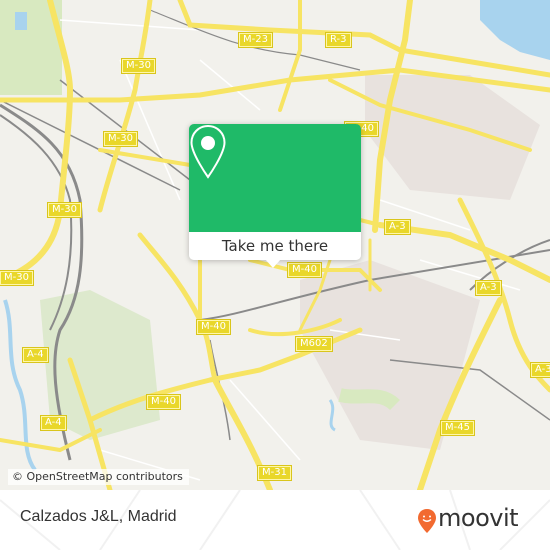 The image size is (550, 550). What do you see at coordinates (273, 263) in the screenshot?
I see `popup-pointer` at bounding box center [273, 263].